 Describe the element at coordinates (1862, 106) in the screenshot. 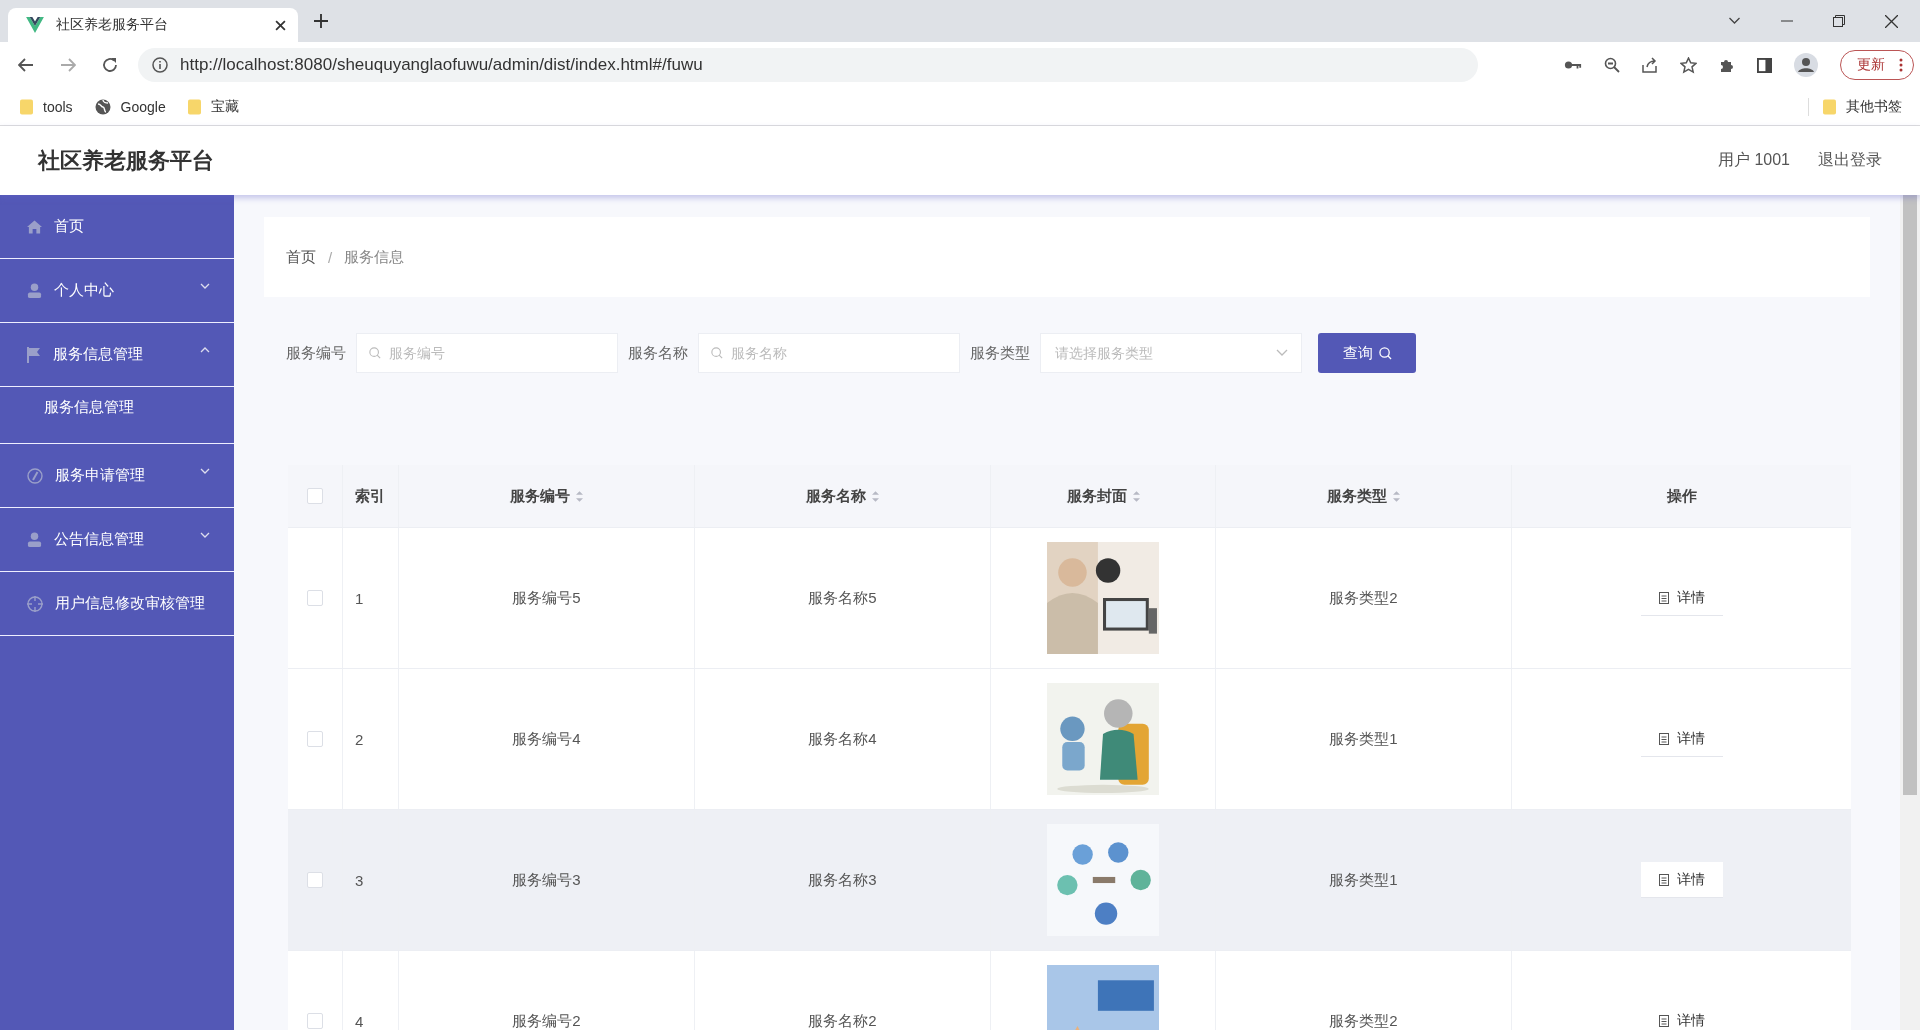

I see `bookmark-folder: 其他书签` at that location.